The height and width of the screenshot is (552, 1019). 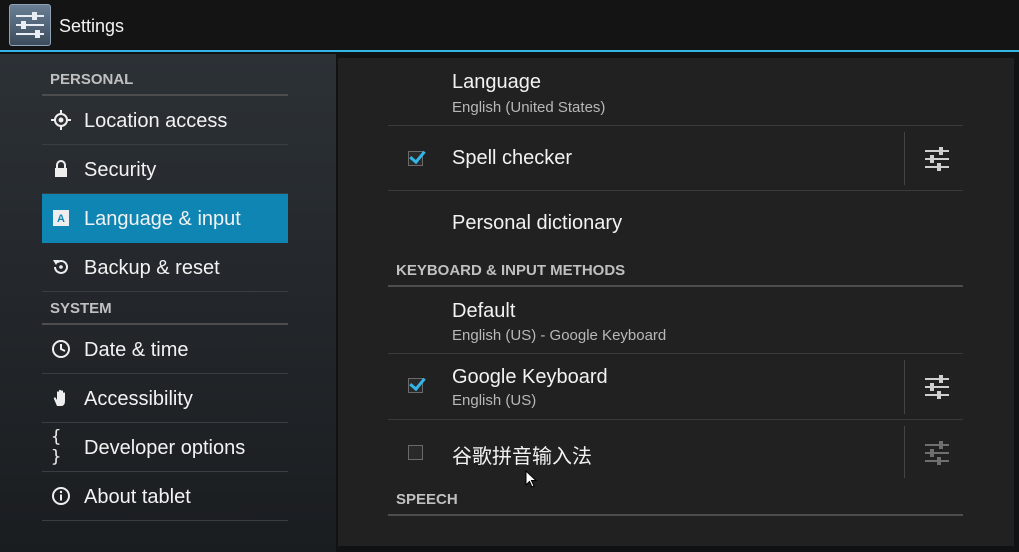 I want to click on action-bar: Settings, so click(x=509, y=26).